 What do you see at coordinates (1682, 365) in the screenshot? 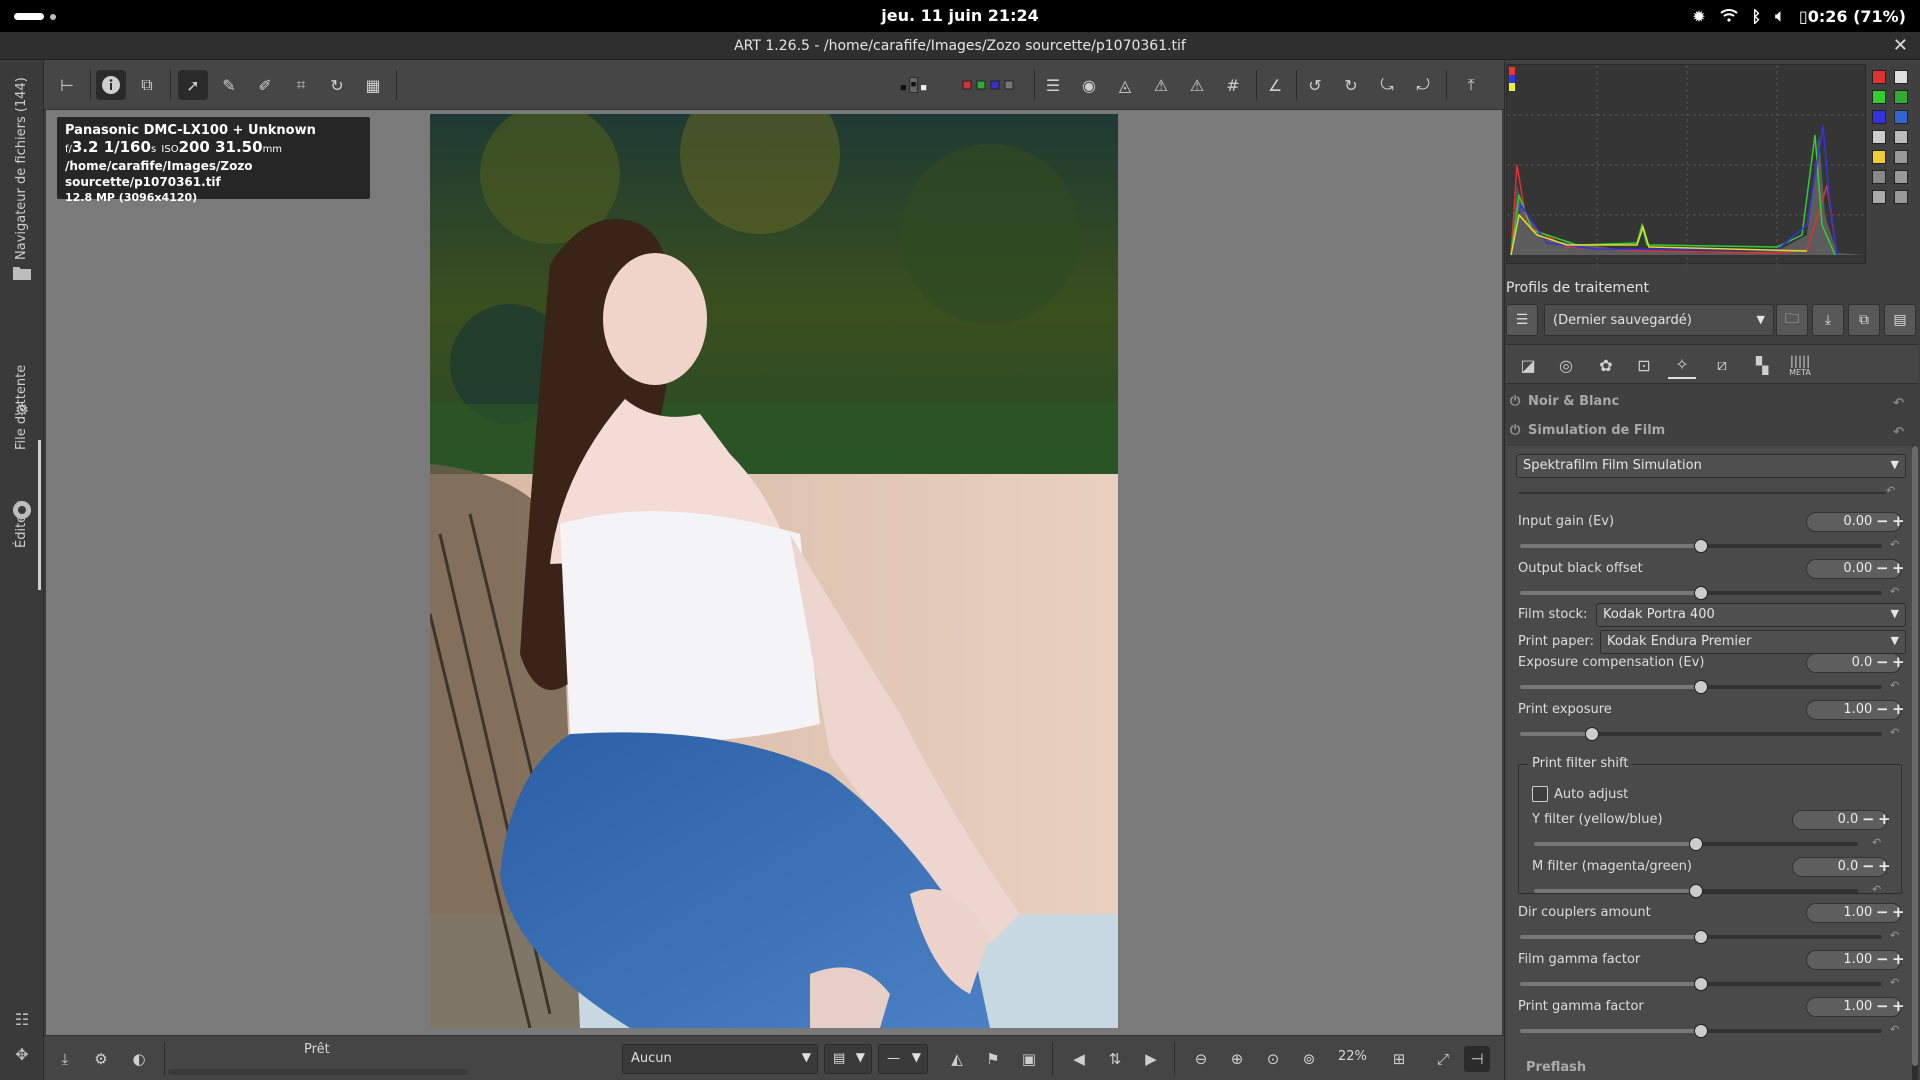
I see `tab-effects-icon: ✧` at bounding box center [1682, 365].